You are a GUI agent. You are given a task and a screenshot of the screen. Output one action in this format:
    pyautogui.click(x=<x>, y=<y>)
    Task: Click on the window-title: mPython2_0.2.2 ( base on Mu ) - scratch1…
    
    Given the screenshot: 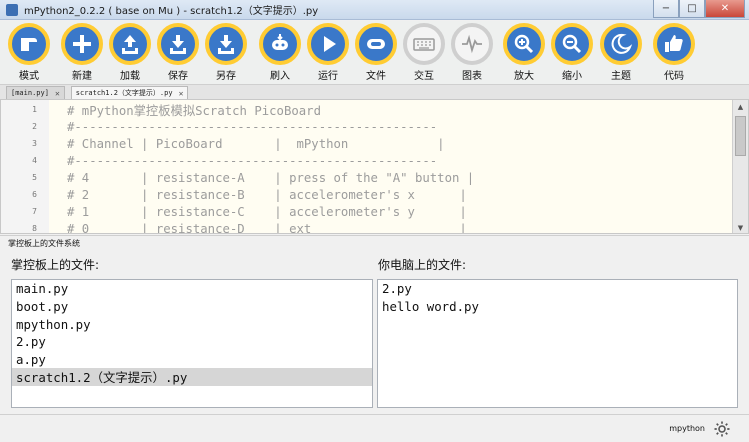 What is the action you would take?
    pyautogui.click(x=171, y=11)
    